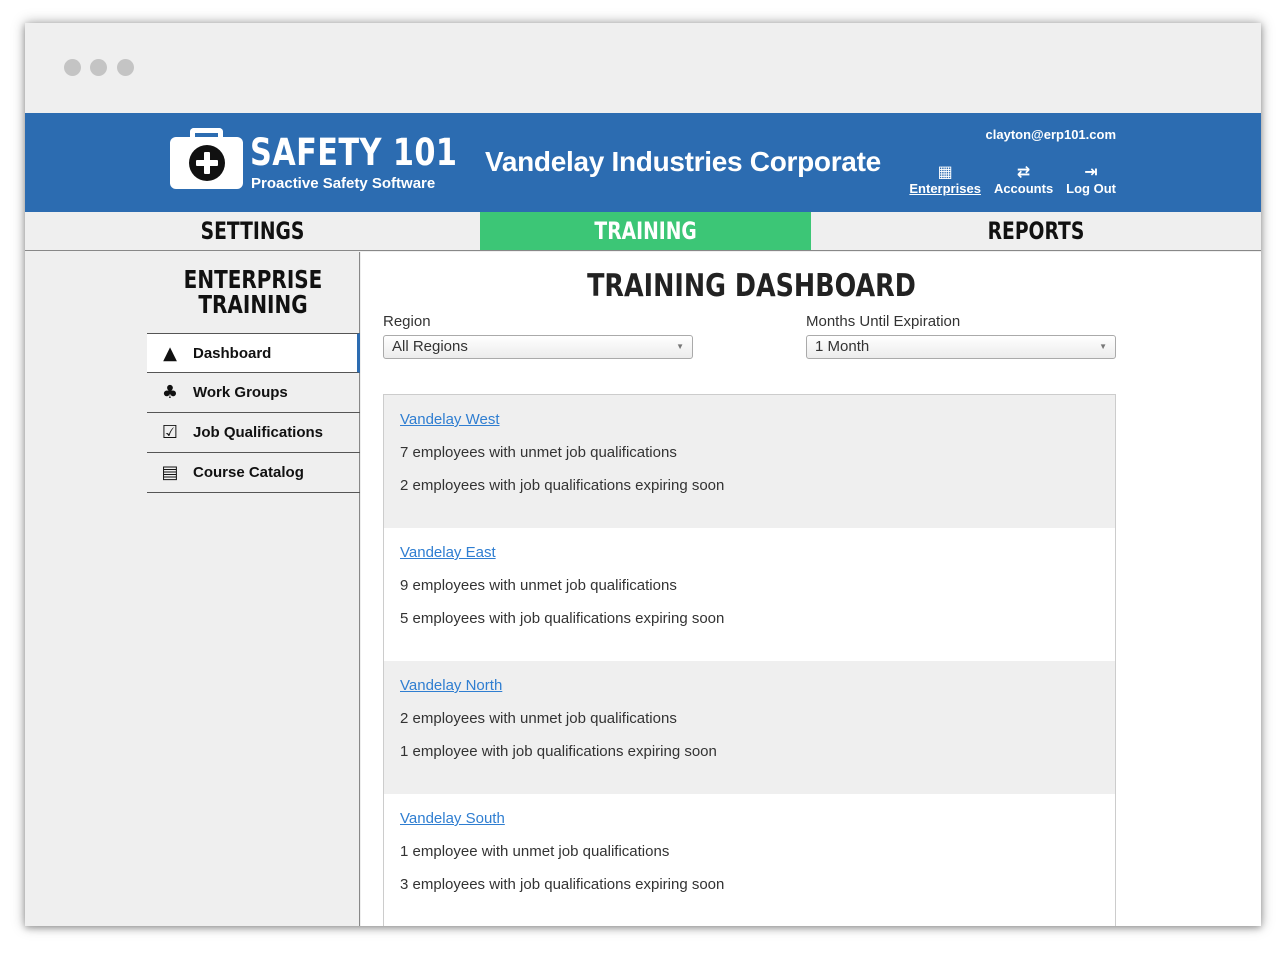 The width and height of the screenshot is (1286, 953). I want to click on swap-arrows-icon: ⇄, so click(1023, 171).